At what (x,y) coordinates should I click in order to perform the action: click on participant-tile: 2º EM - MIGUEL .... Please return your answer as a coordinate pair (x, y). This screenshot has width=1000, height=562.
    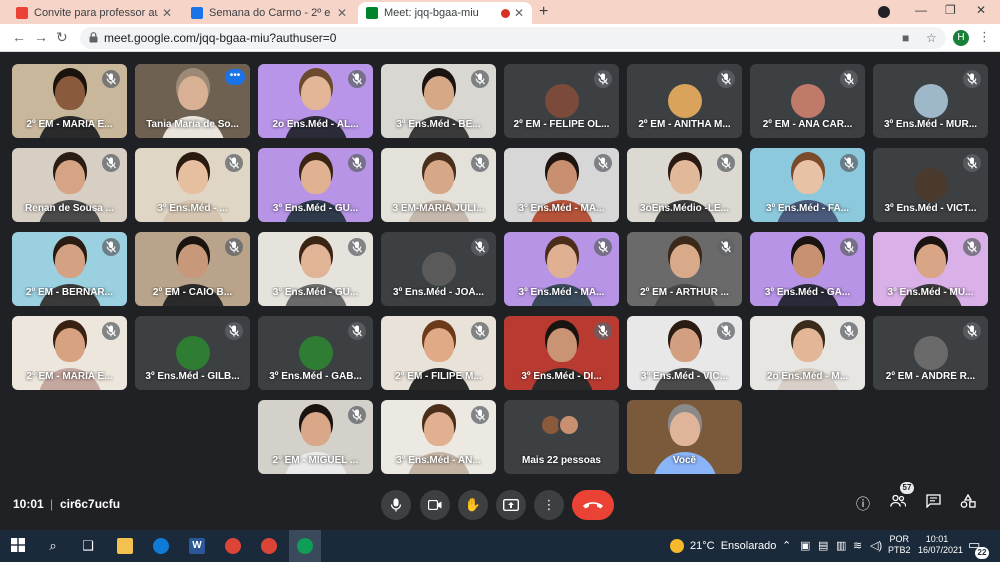
    Looking at the image, I should click on (315, 437).